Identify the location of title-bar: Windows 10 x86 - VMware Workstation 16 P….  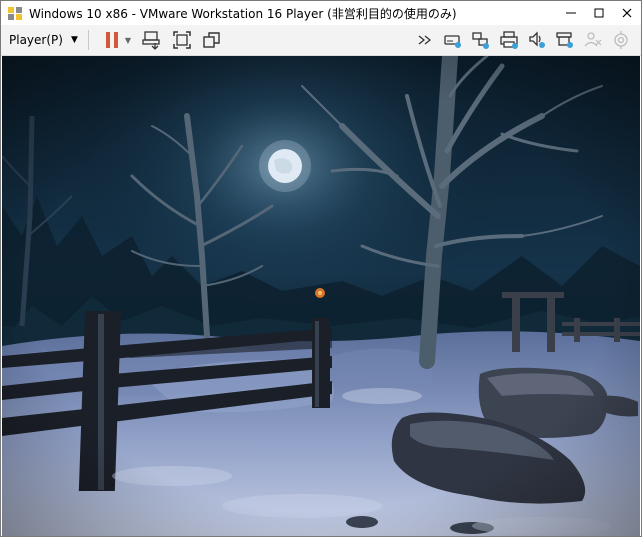
(321, 13).